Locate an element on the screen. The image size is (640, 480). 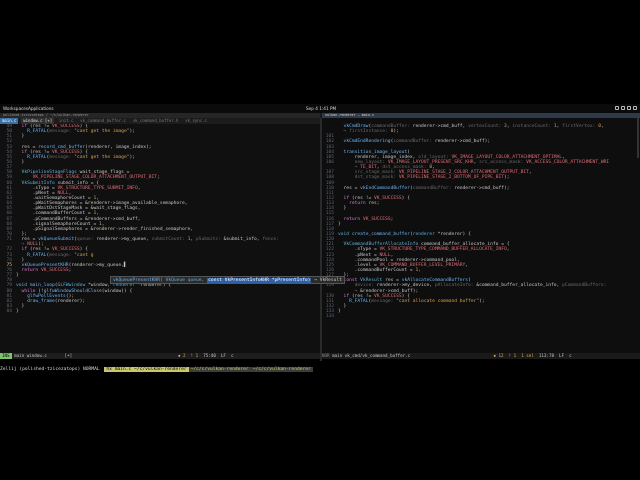
scrollbar is located at coordinates (638, 138).